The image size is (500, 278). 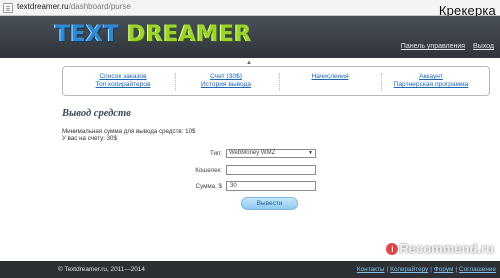 I want to click on nav-col-accruals: Начисления, so click(x=330, y=77).